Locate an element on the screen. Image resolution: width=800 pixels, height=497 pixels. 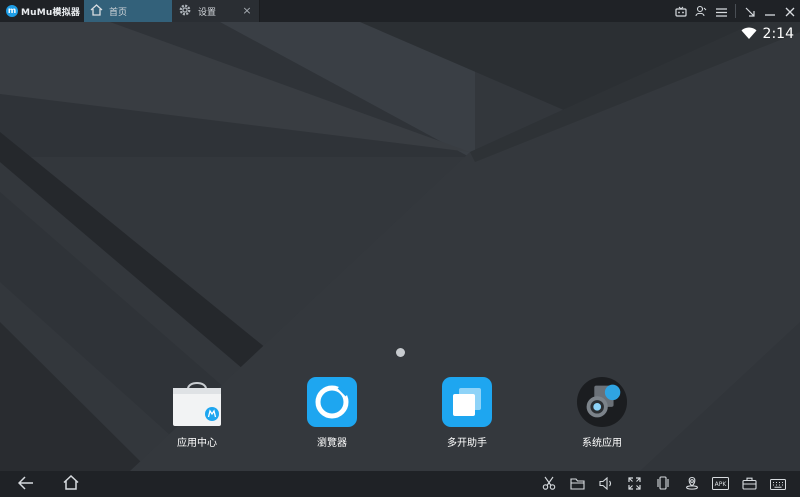
status-bar: 2:14 is located at coordinates (767, 34).